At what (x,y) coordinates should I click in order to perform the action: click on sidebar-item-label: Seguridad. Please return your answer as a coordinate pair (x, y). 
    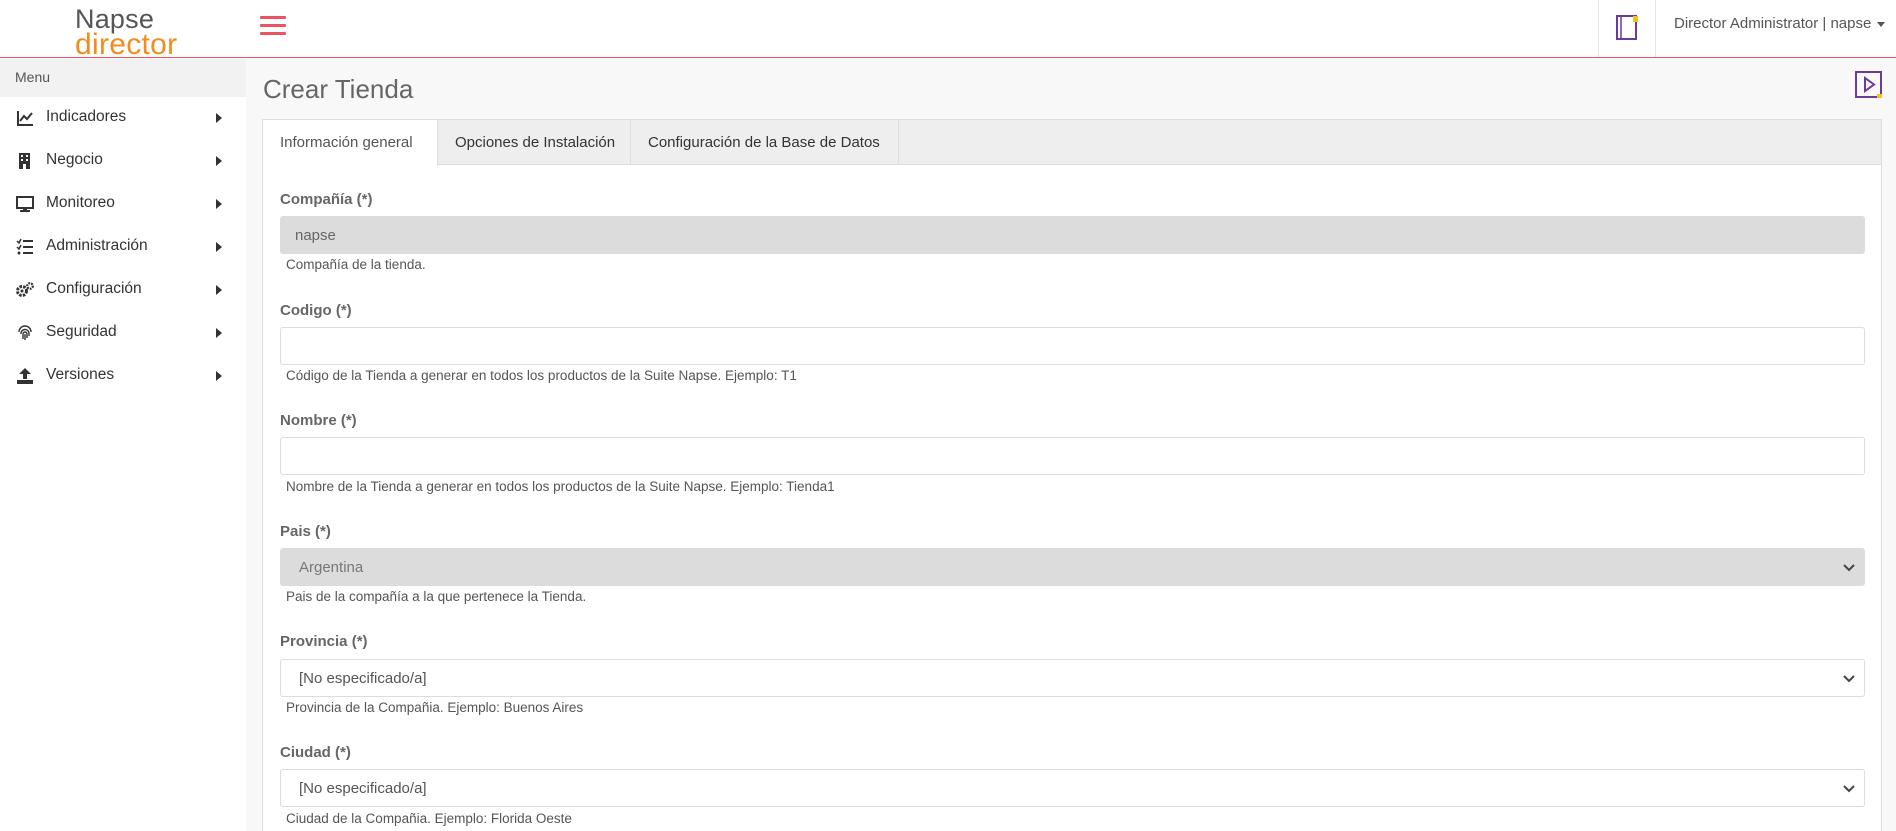
    Looking at the image, I should click on (81, 331).